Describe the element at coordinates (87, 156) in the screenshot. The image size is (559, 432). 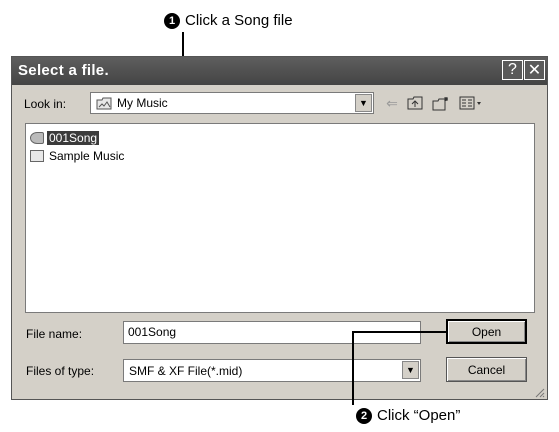
I see `file-name: Sample Music` at that location.